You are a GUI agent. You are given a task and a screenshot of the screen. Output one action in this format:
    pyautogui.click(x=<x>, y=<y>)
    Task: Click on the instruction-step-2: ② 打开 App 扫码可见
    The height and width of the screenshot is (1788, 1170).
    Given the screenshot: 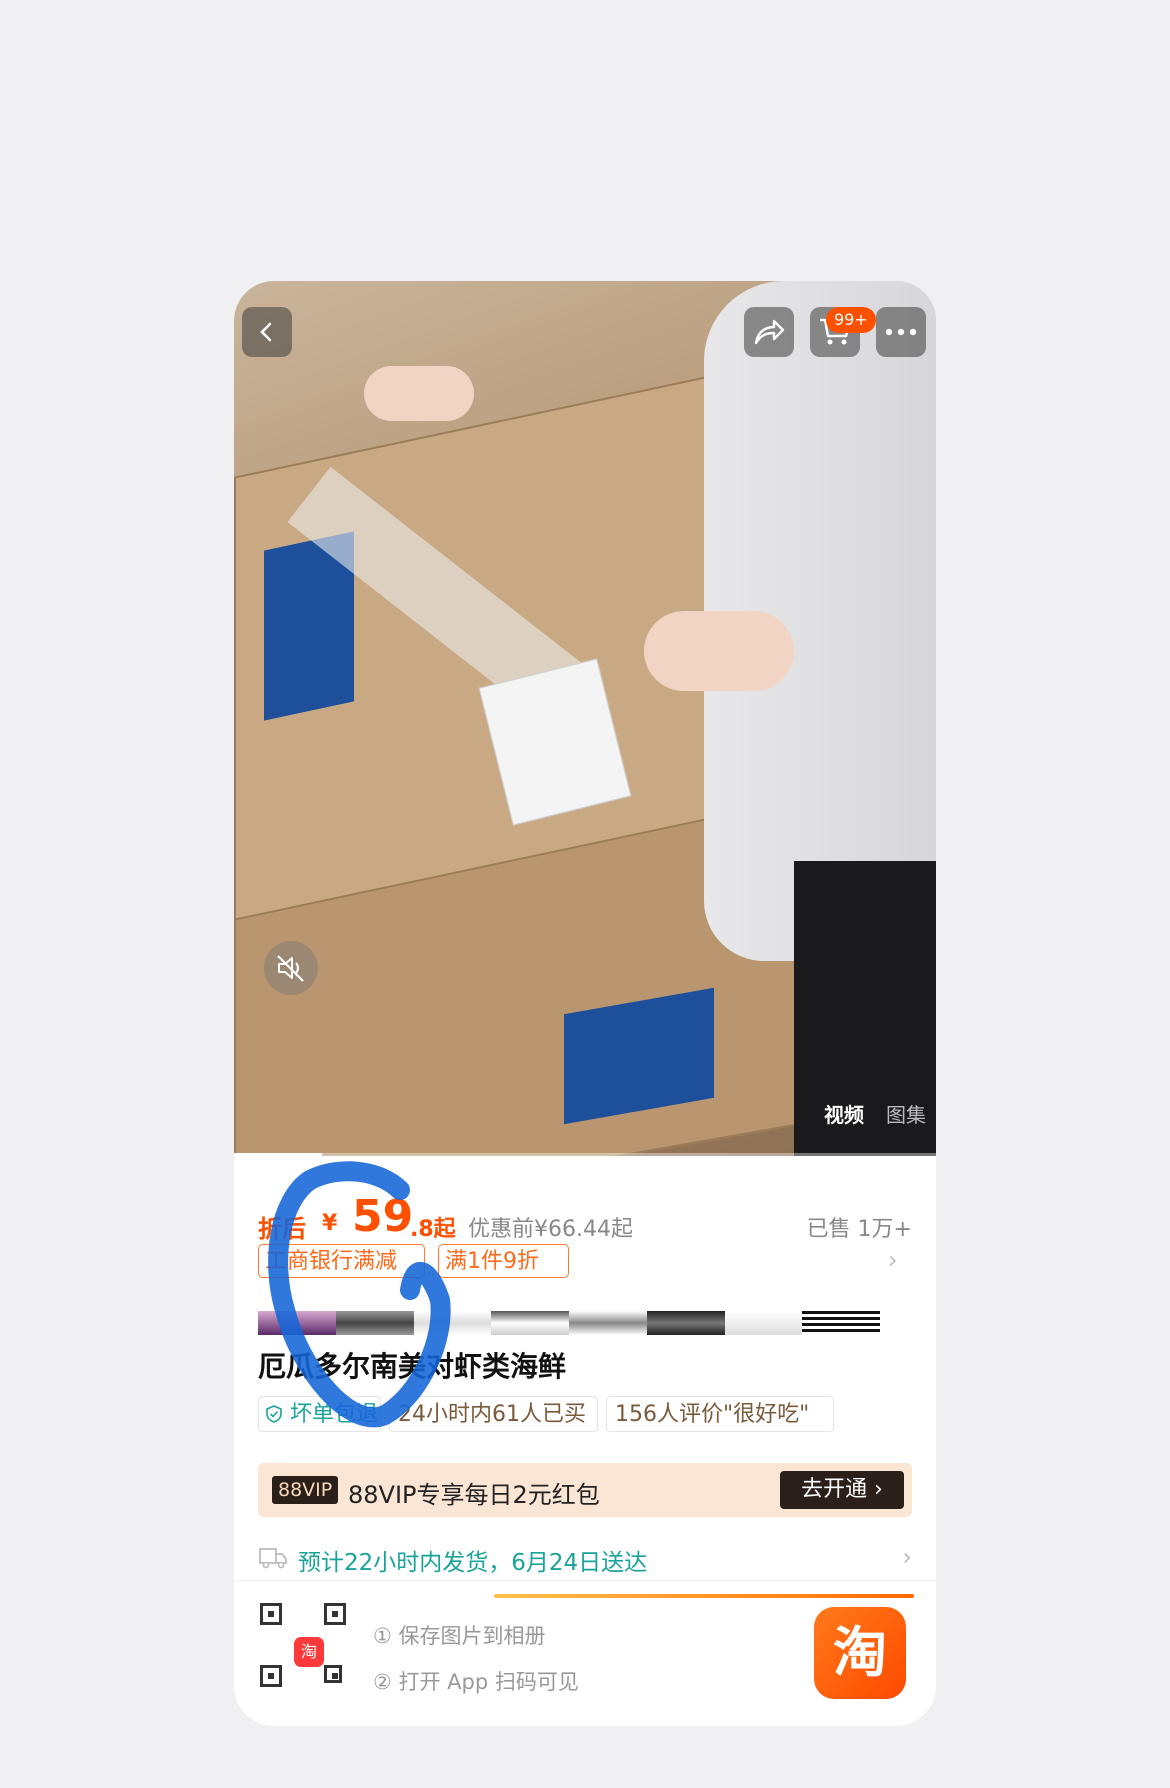 What is the action you would take?
    pyautogui.click(x=476, y=1682)
    